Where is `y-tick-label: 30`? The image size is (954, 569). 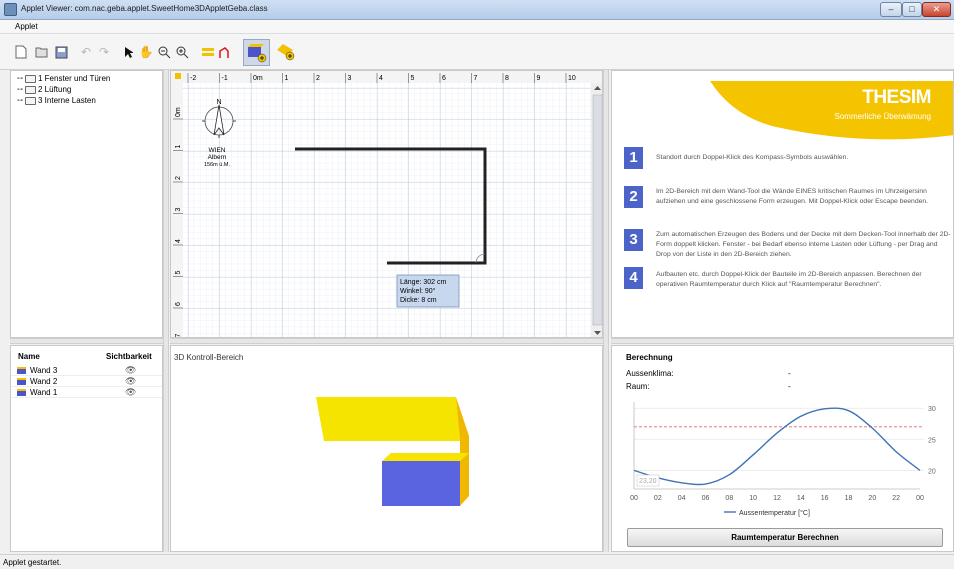 y-tick-label: 30 is located at coordinates (932, 409).